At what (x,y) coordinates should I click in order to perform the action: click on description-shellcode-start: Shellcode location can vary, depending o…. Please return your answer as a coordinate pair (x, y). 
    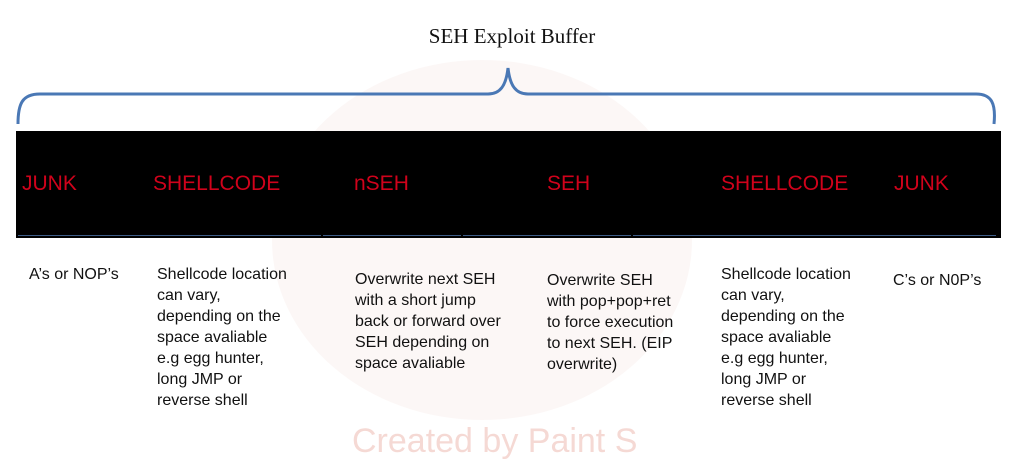
    Looking at the image, I should click on (222, 337).